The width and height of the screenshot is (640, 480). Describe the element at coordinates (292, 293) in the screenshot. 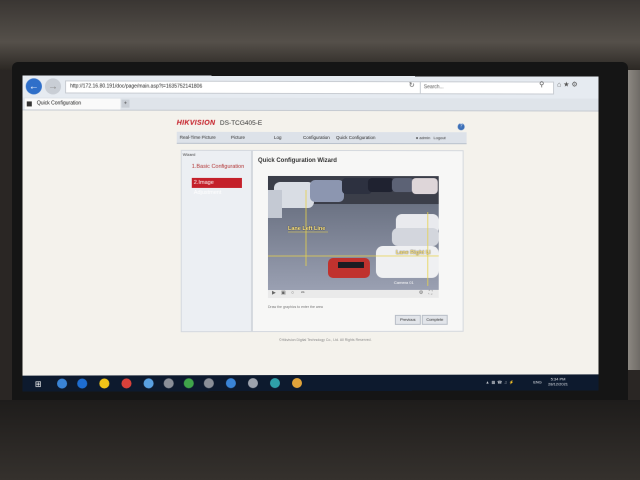

I see `zoom-icon: ○` at that location.